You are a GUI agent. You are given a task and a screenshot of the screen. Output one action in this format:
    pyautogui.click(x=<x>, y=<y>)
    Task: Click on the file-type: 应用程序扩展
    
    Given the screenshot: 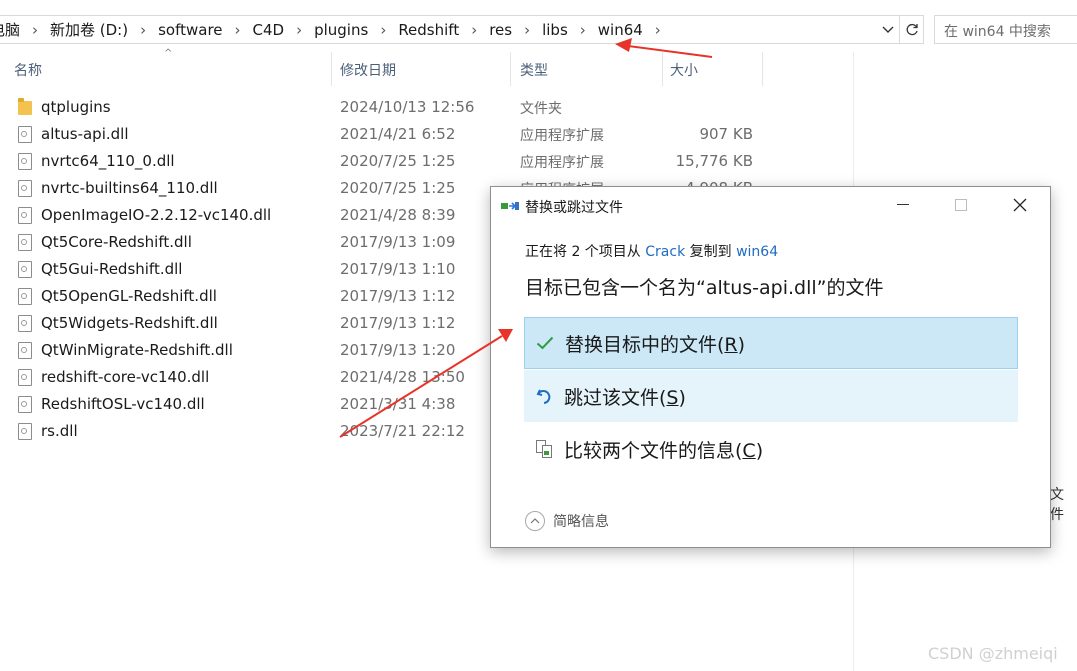 What is the action you would take?
    pyautogui.click(x=562, y=136)
    